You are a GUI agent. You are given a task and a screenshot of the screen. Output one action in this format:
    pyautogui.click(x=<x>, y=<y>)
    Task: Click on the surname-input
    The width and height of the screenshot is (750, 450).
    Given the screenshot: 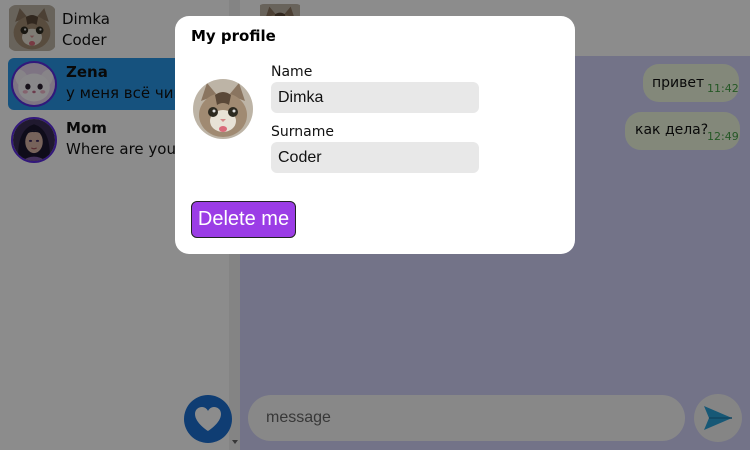 What is the action you would take?
    pyautogui.click(x=375, y=157)
    